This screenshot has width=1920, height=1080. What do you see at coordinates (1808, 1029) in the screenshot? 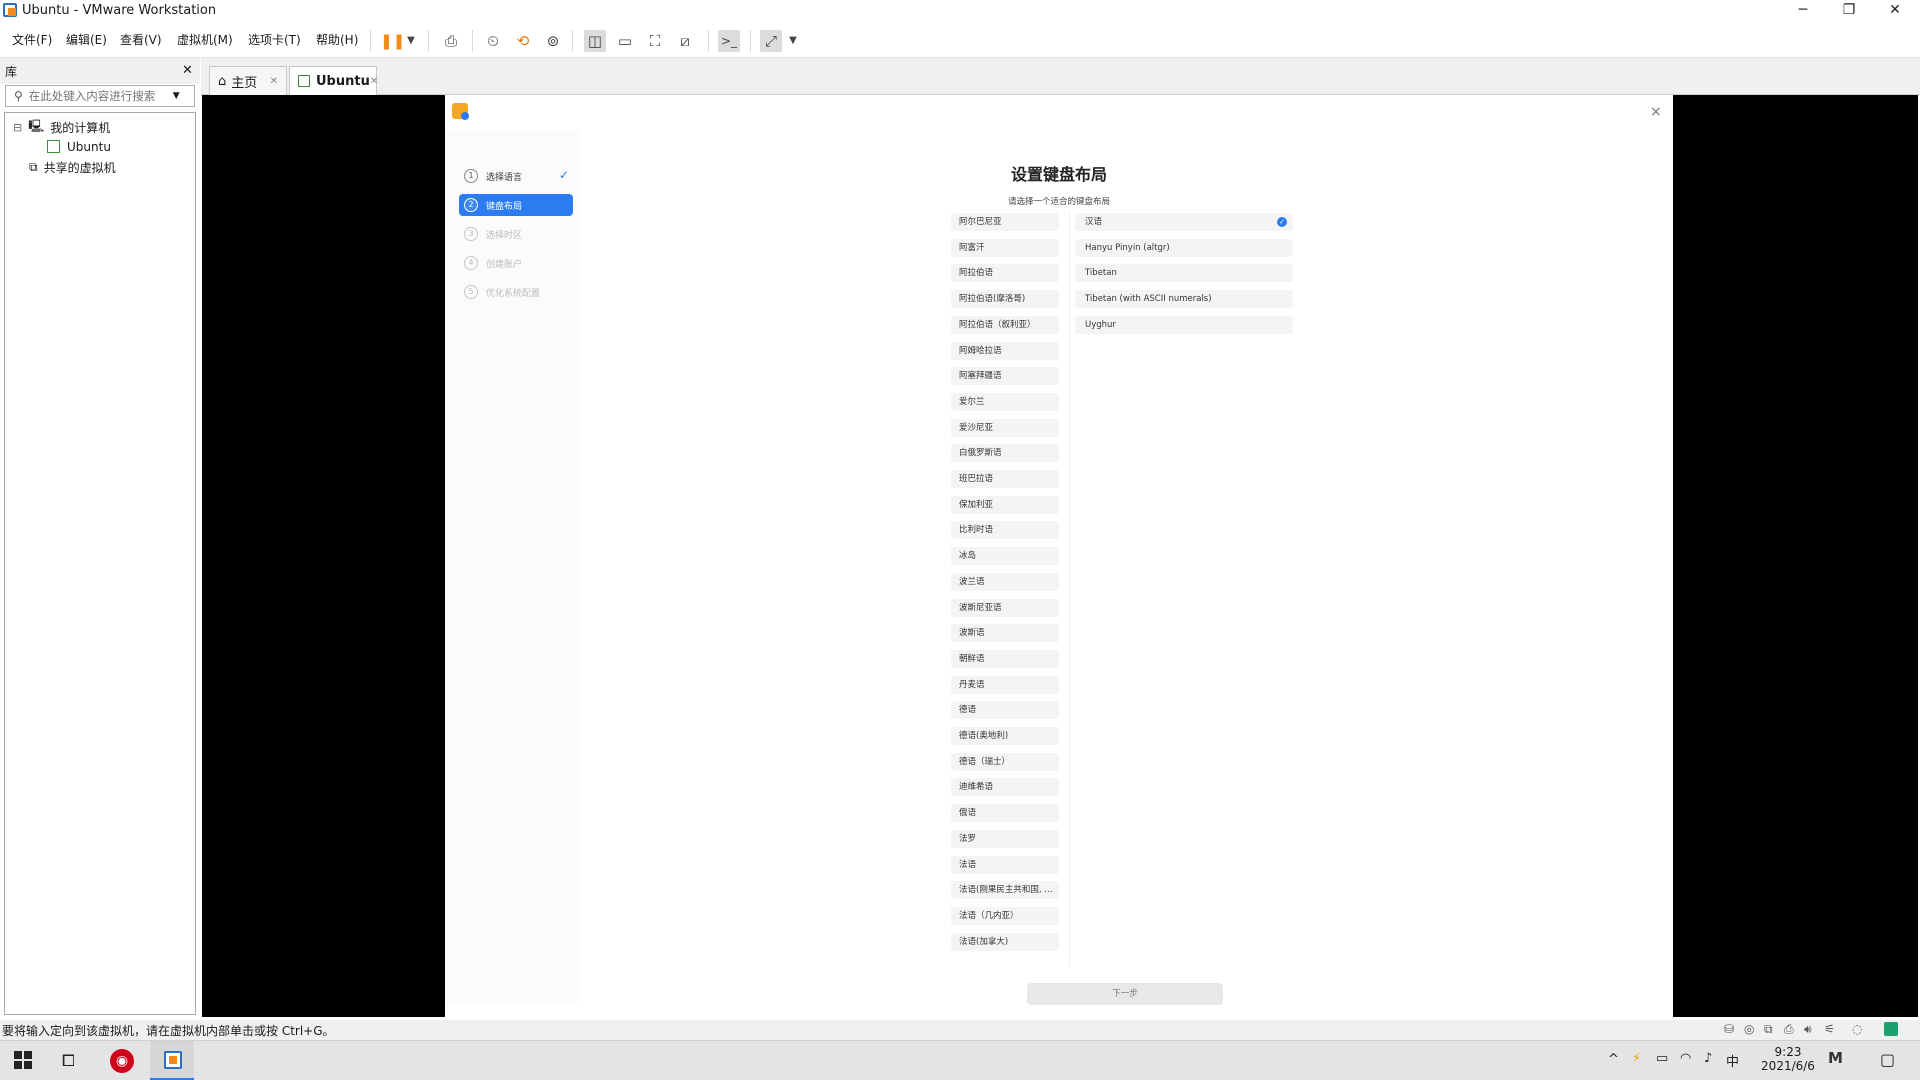
I see `sound-icon: 🔊︎` at bounding box center [1808, 1029].